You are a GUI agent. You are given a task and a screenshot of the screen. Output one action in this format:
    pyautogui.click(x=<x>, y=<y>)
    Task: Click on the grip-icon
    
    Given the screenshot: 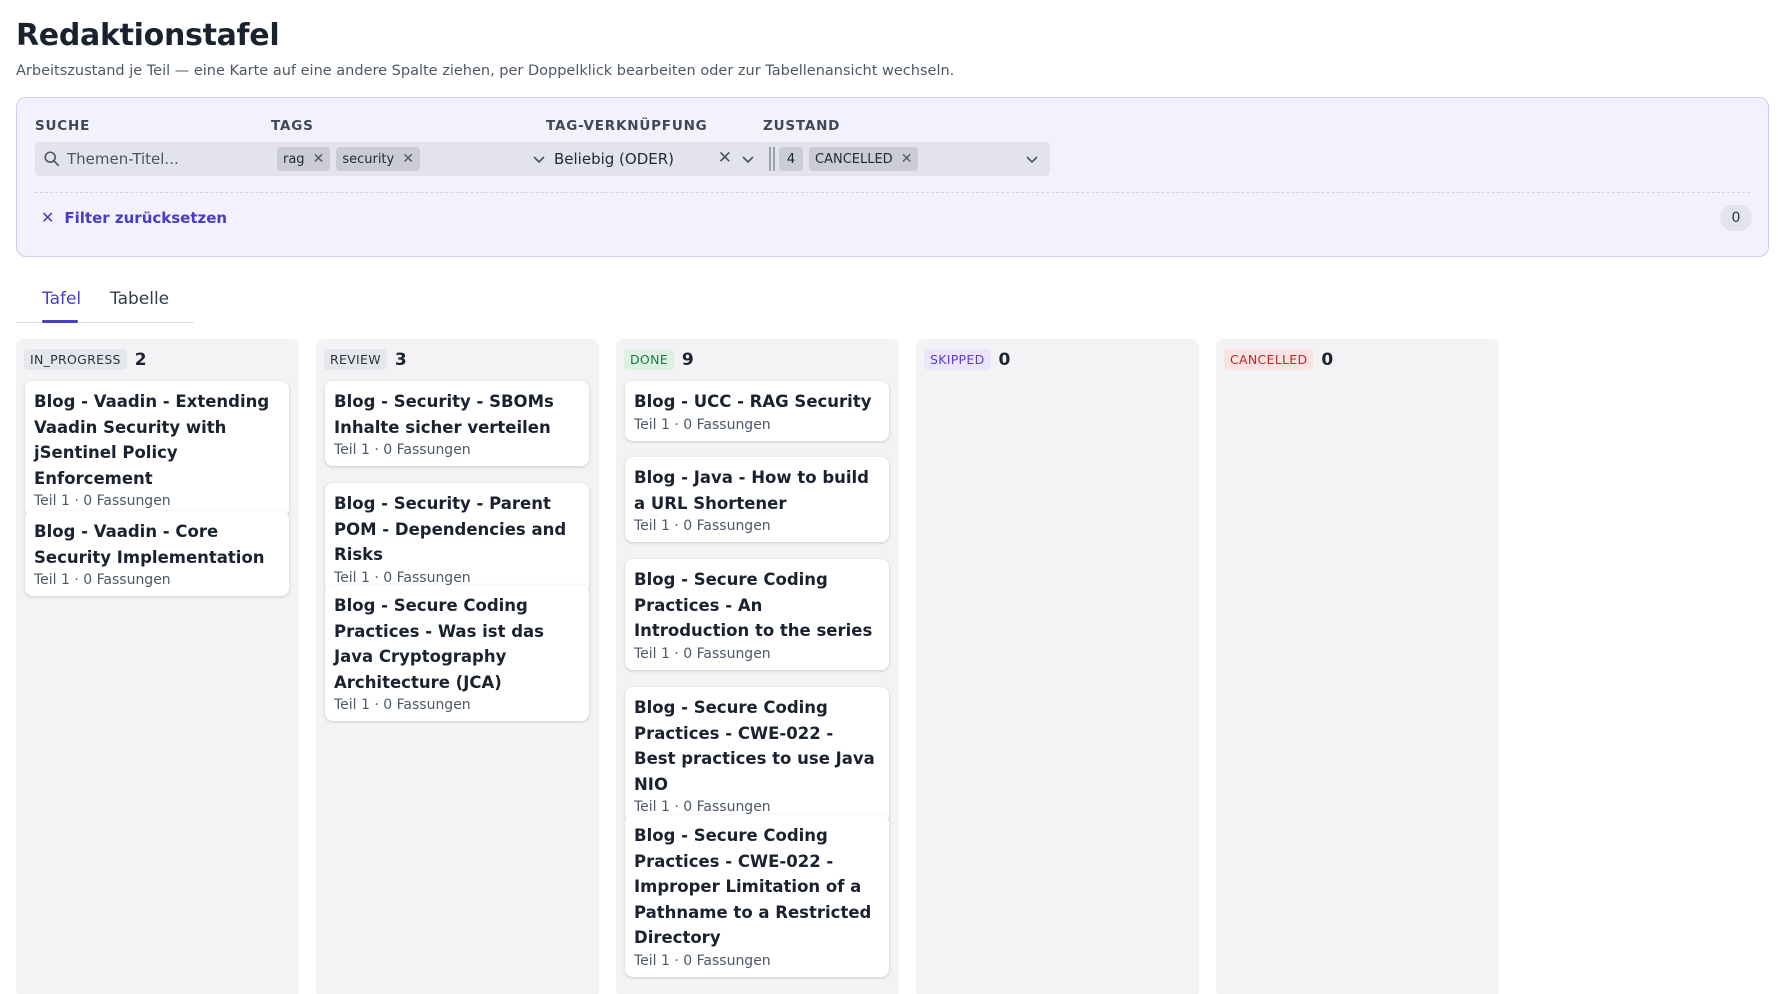 What is the action you would take?
    pyautogui.click(x=772, y=159)
    